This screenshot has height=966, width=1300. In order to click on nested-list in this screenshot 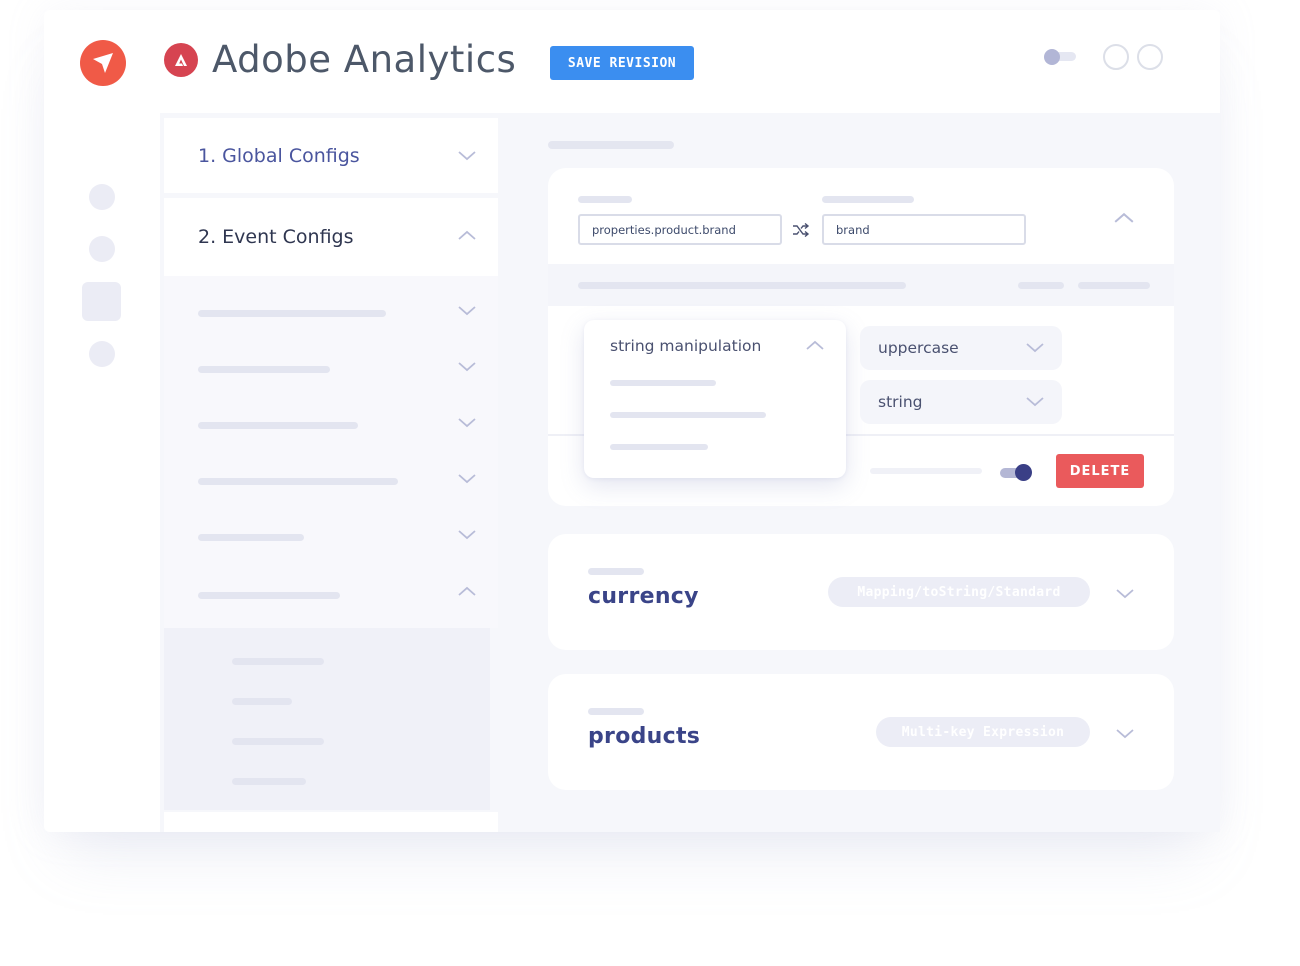, I will do `click(327, 719)`.